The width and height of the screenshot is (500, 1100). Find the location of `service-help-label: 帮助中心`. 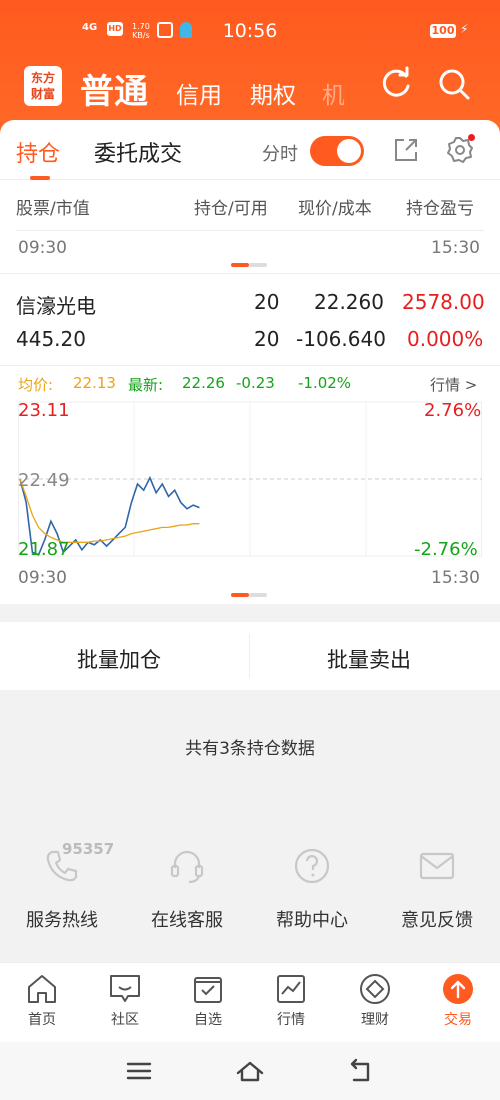

service-help-label: 帮助中心 is located at coordinates (312, 920).